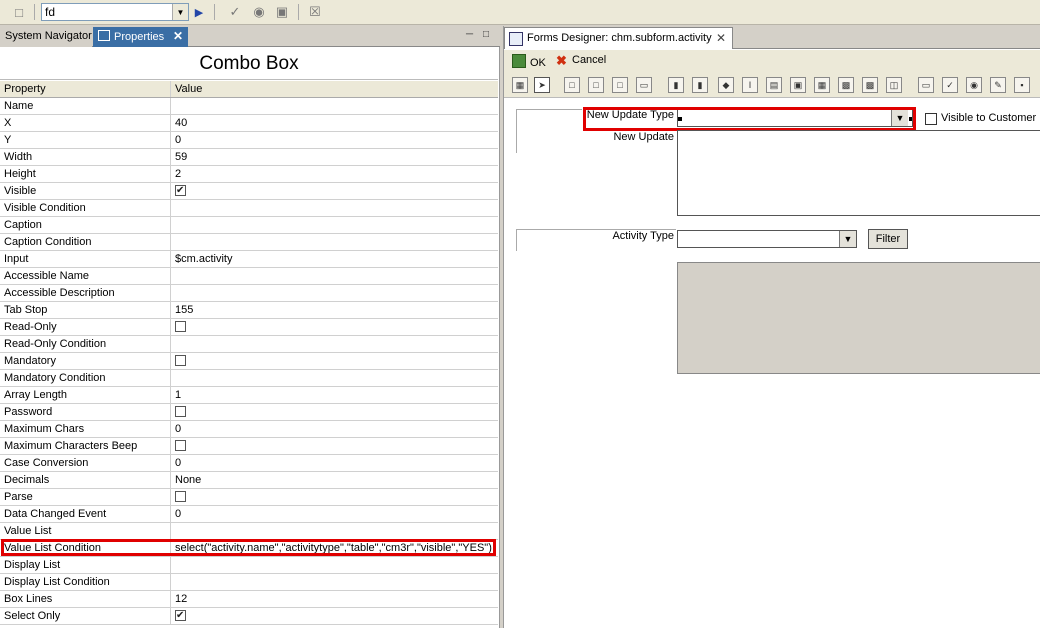 This screenshot has width=1040, height=628. Describe the element at coordinates (847, 239) in the screenshot. I see `chevron-down-icon: ▼` at that location.